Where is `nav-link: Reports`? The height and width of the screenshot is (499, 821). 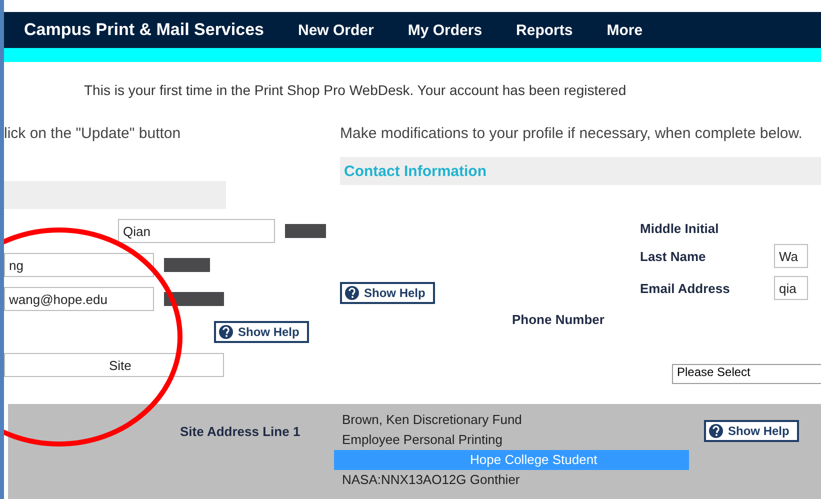
nav-link: Reports is located at coordinates (544, 30).